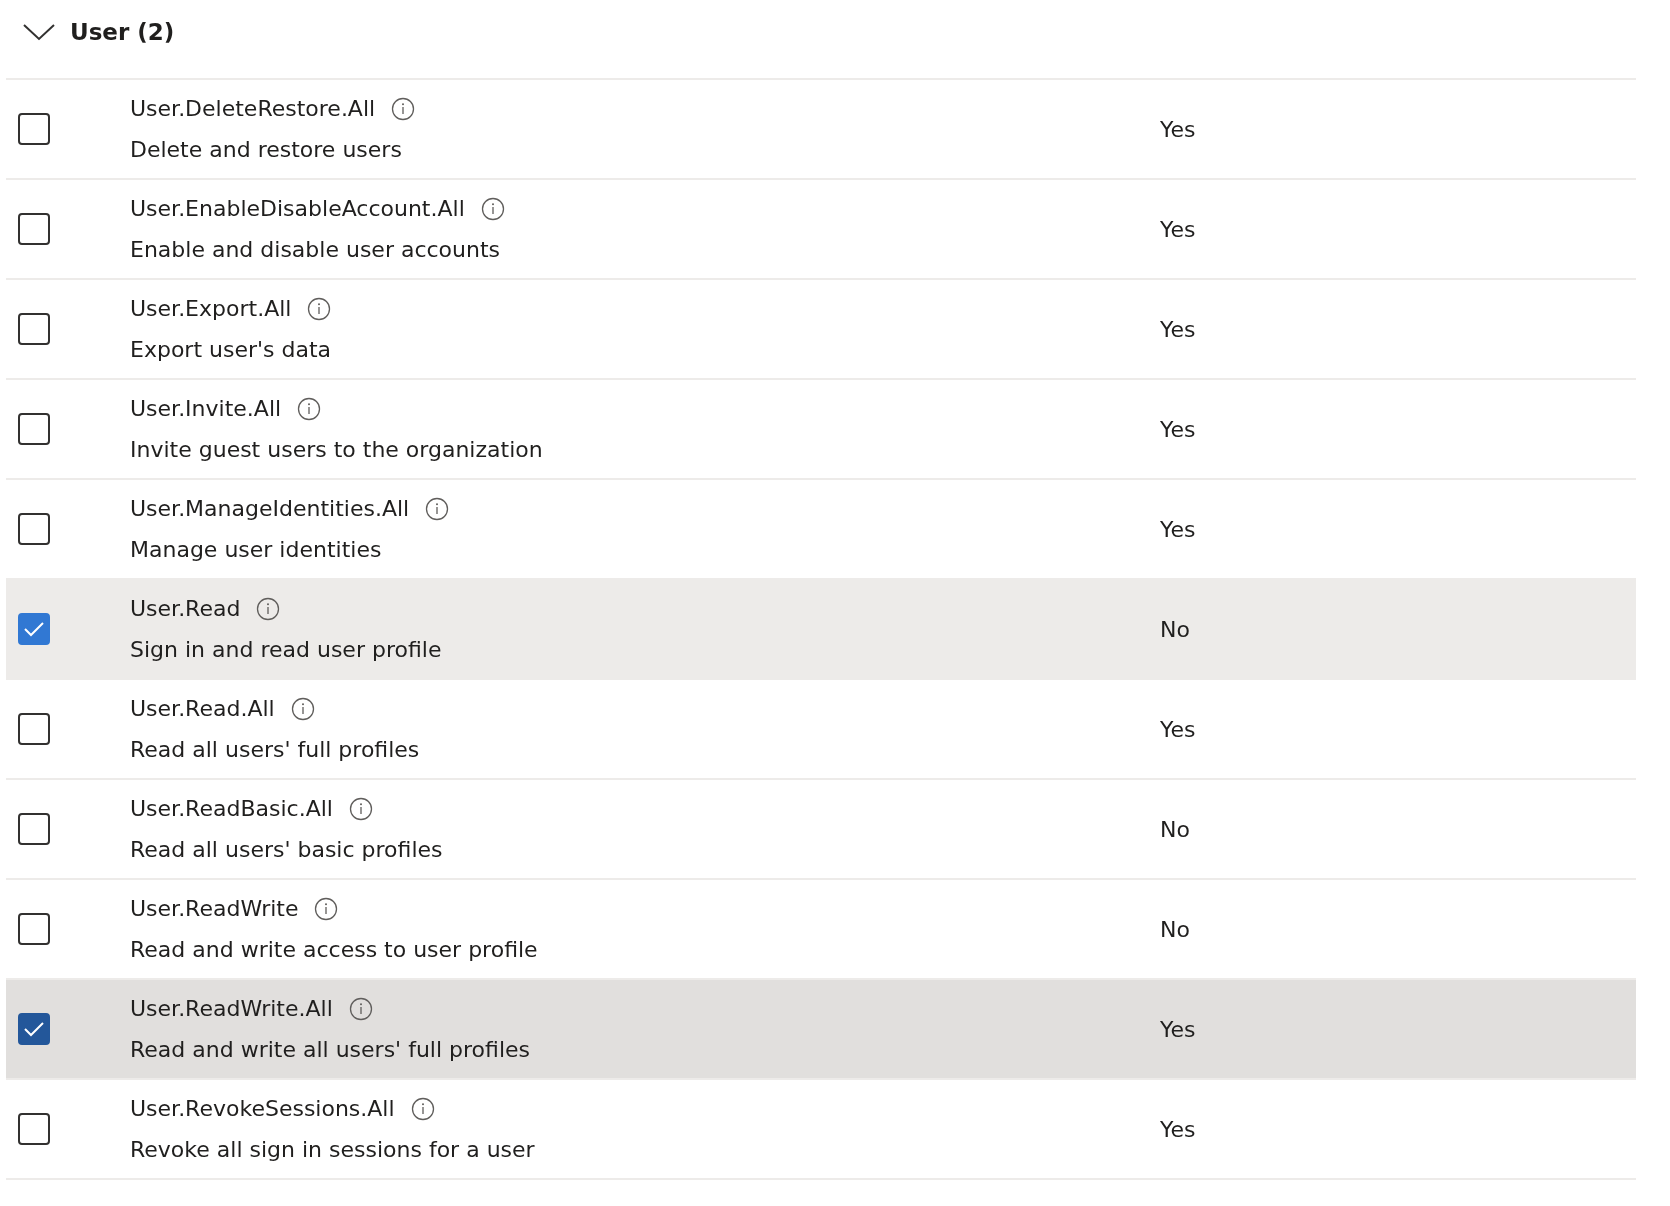 Image resolution: width=1670 pixels, height=1206 pixels. What do you see at coordinates (202, 708) in the screenshot?
I see `permission-name: User.Read.All` at bounding box center [202, 708].